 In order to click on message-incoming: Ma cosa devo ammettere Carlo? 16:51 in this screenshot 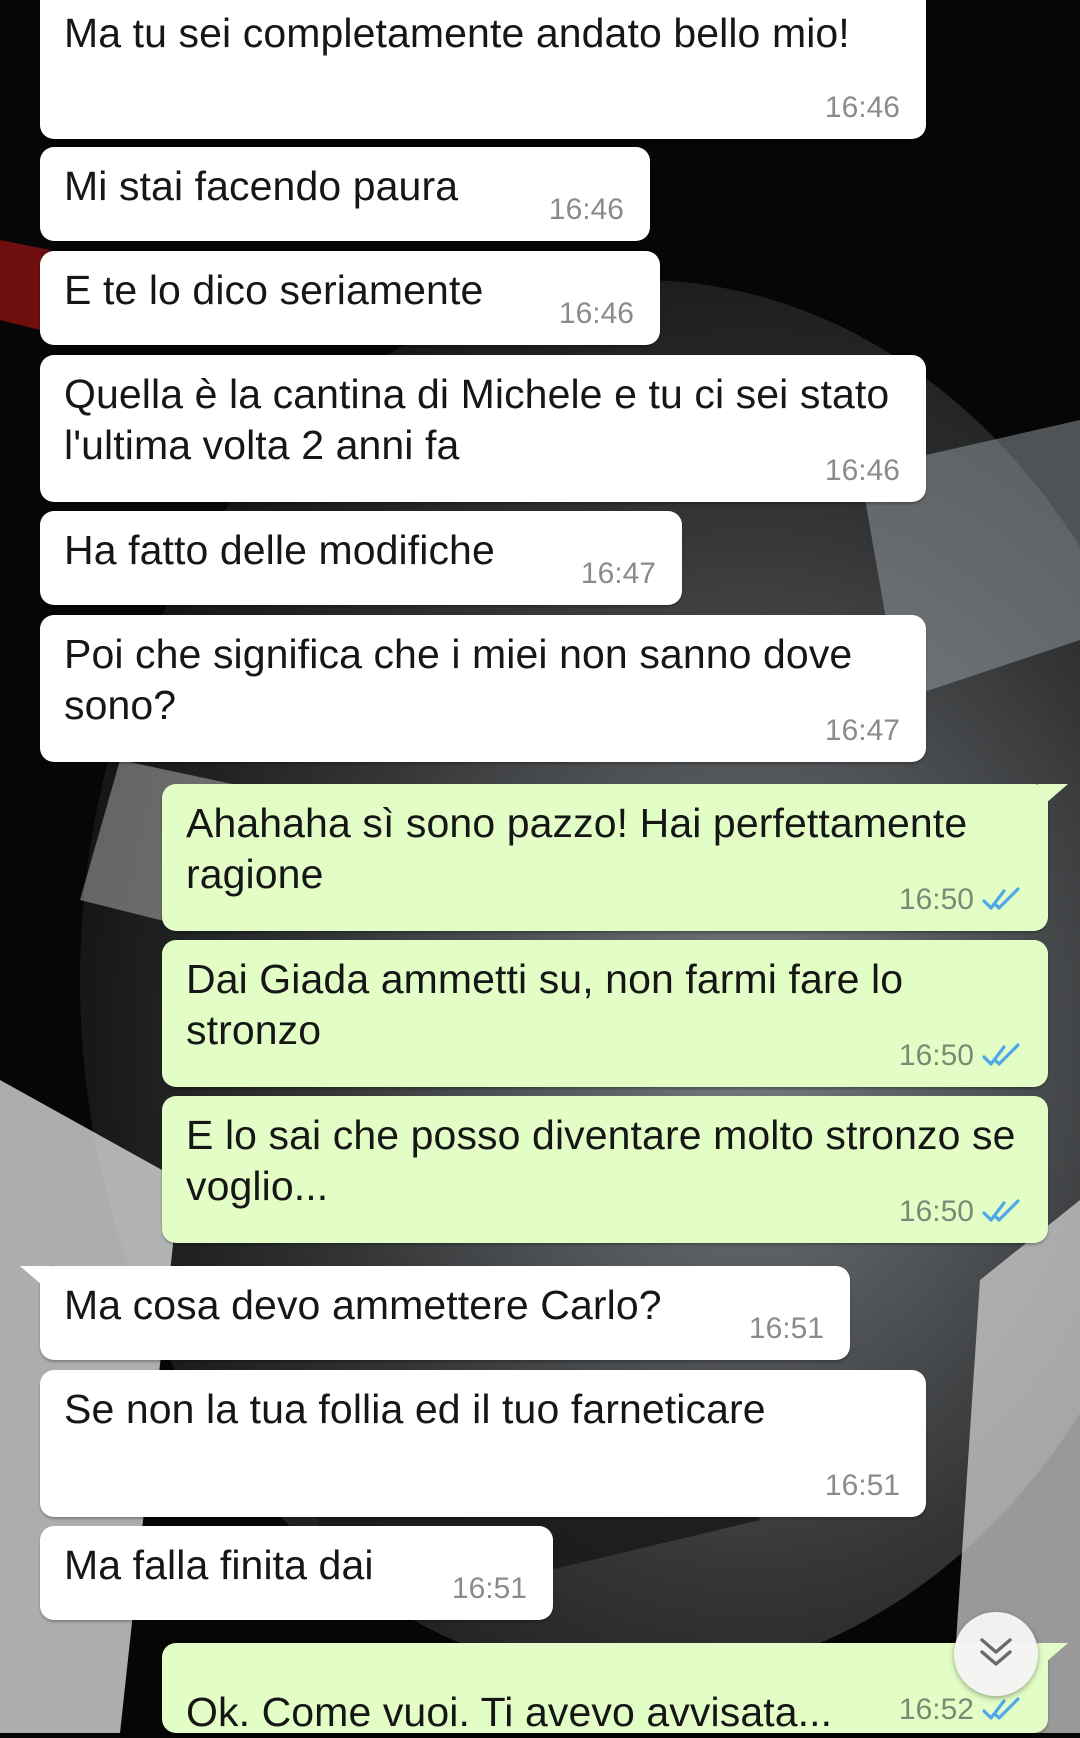, I will do `click(435, 1313)`.